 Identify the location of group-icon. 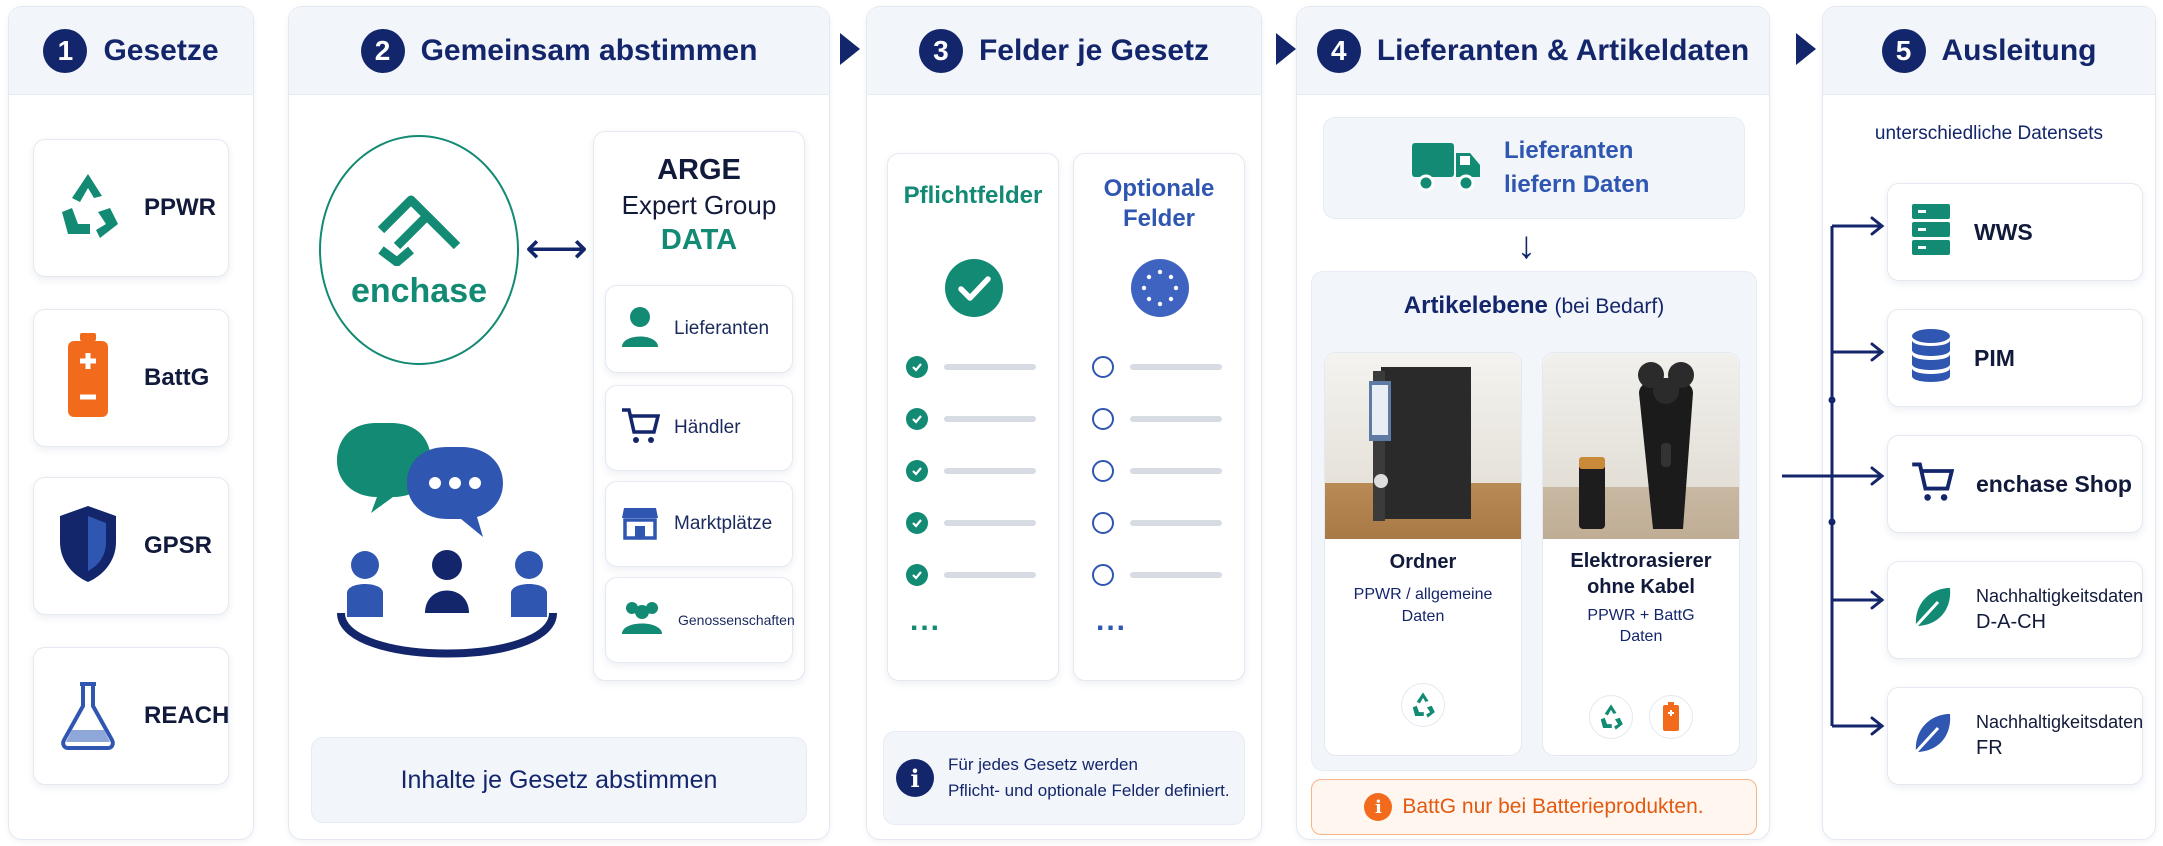
(642, 620).